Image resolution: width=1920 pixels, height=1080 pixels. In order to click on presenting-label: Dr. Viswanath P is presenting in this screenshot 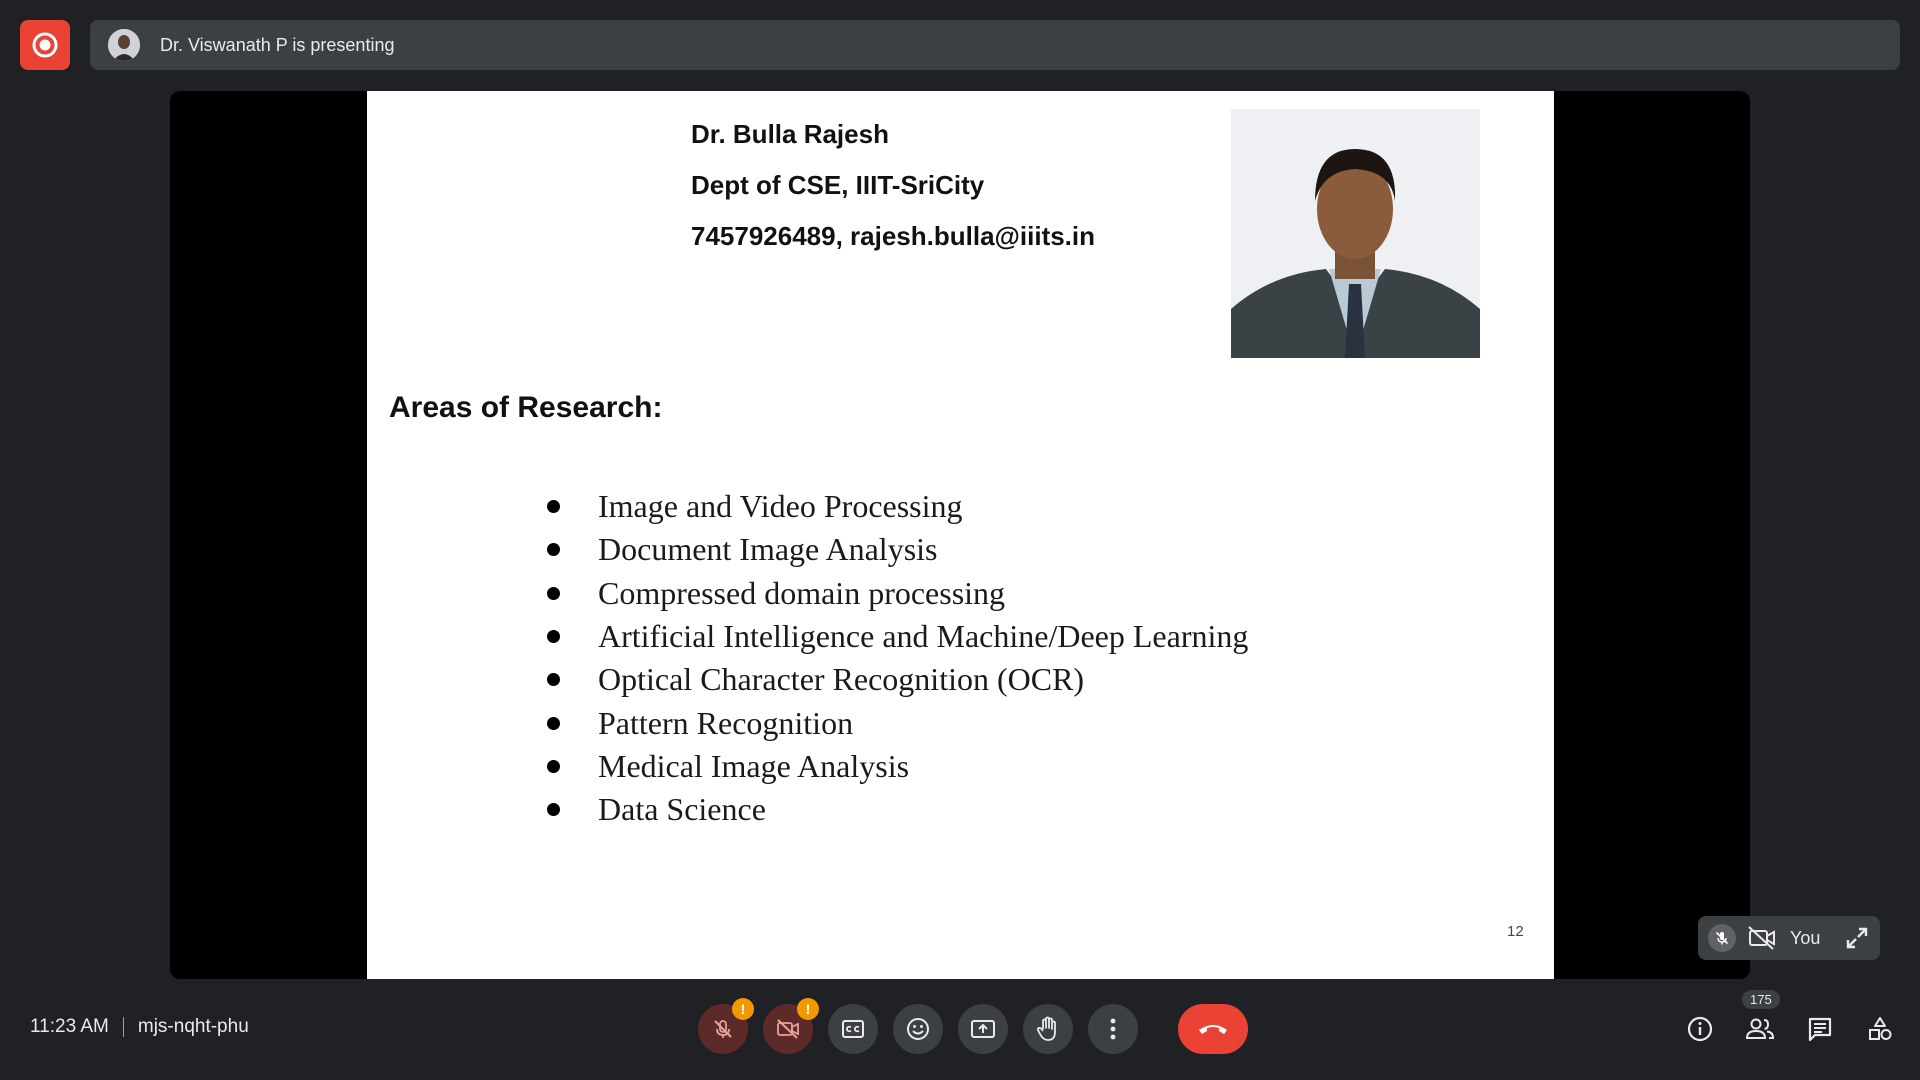, I will do `click(277, 44)`.